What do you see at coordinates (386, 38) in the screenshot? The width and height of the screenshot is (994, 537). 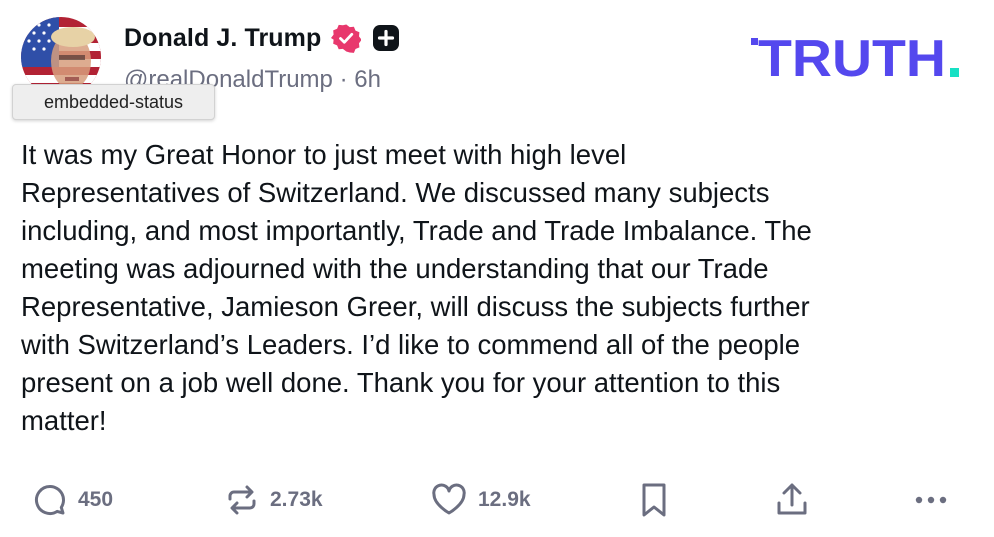 I see `plus-badge-icon` at bounding box center [386, 38].